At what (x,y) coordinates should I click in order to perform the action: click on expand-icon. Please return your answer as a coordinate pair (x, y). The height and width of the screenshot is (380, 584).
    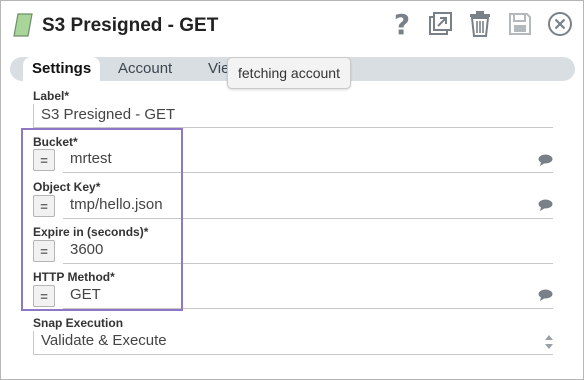
    Looking at the image, I should click on (440, 24).